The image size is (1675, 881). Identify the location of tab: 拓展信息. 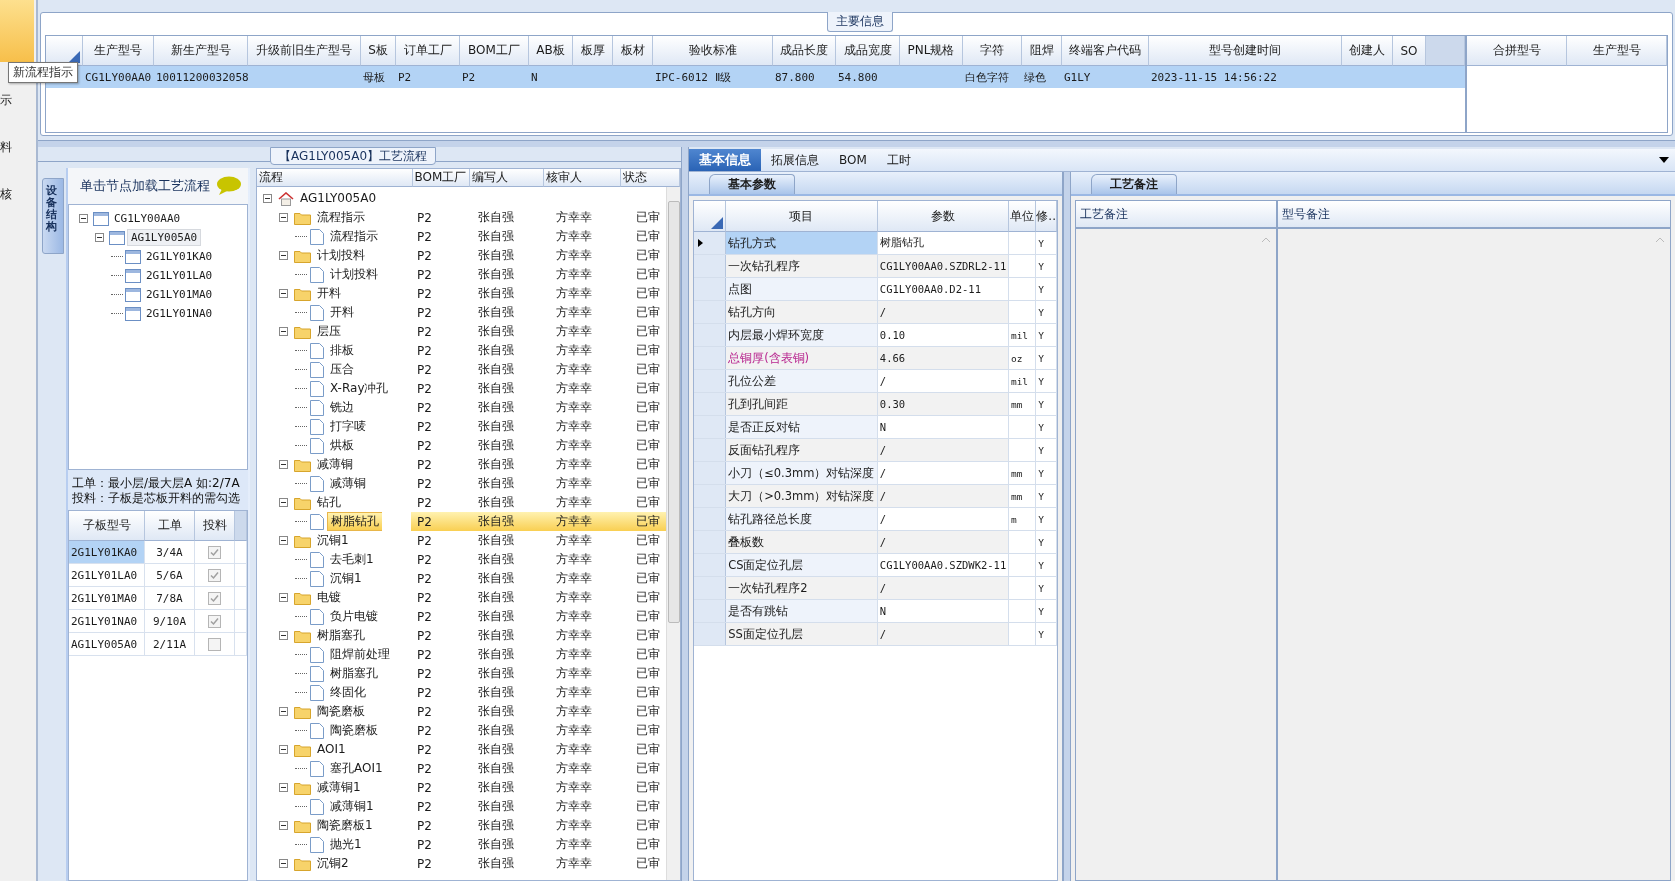
(795, 160).